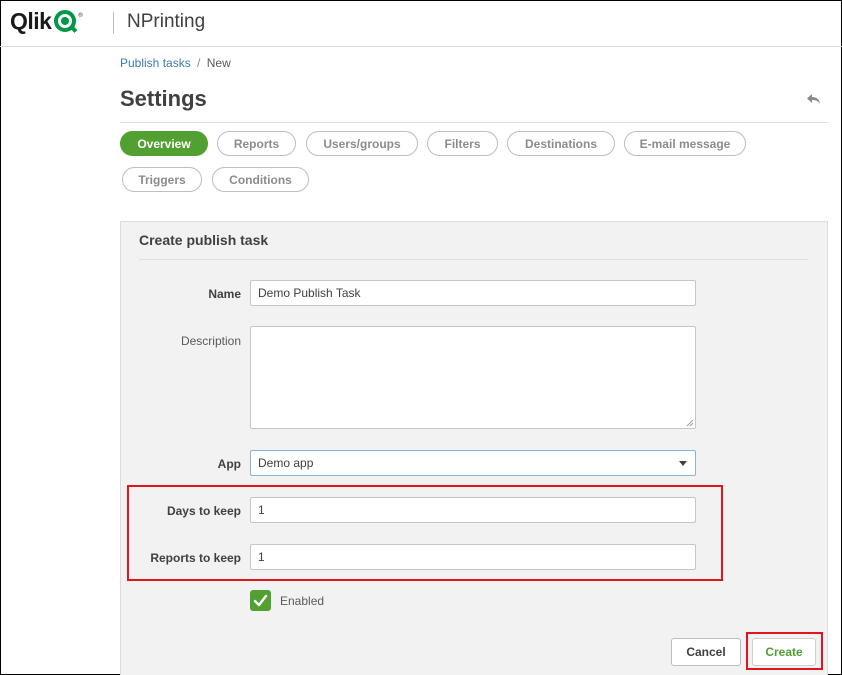 The width and height of the screenshot is (842, 675). Describe the element at coordinates (203, 511) in the screenshot. I see `days-to-keep-label: Days to keep` at that location.